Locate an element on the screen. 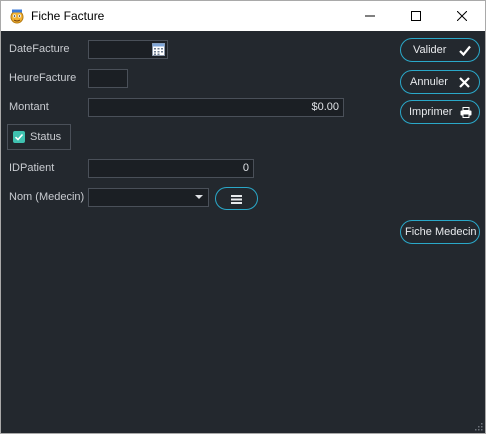 This screenshot has width=486, height=434. menu-icon is located at coordinates (236, 199).